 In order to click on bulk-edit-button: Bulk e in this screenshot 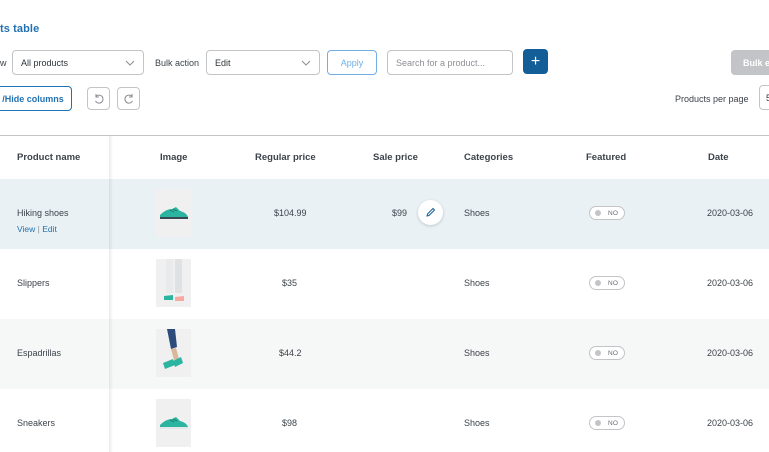, I will do `click(750, 62)`.